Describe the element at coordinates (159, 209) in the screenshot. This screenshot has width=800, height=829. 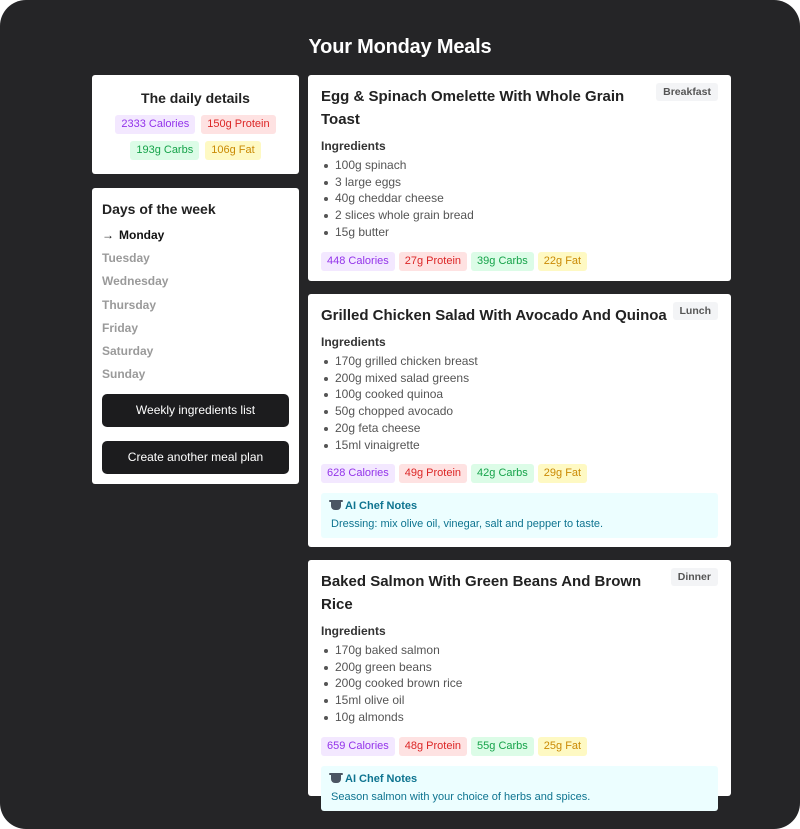
I see `days-title: Days of the week` at that location.